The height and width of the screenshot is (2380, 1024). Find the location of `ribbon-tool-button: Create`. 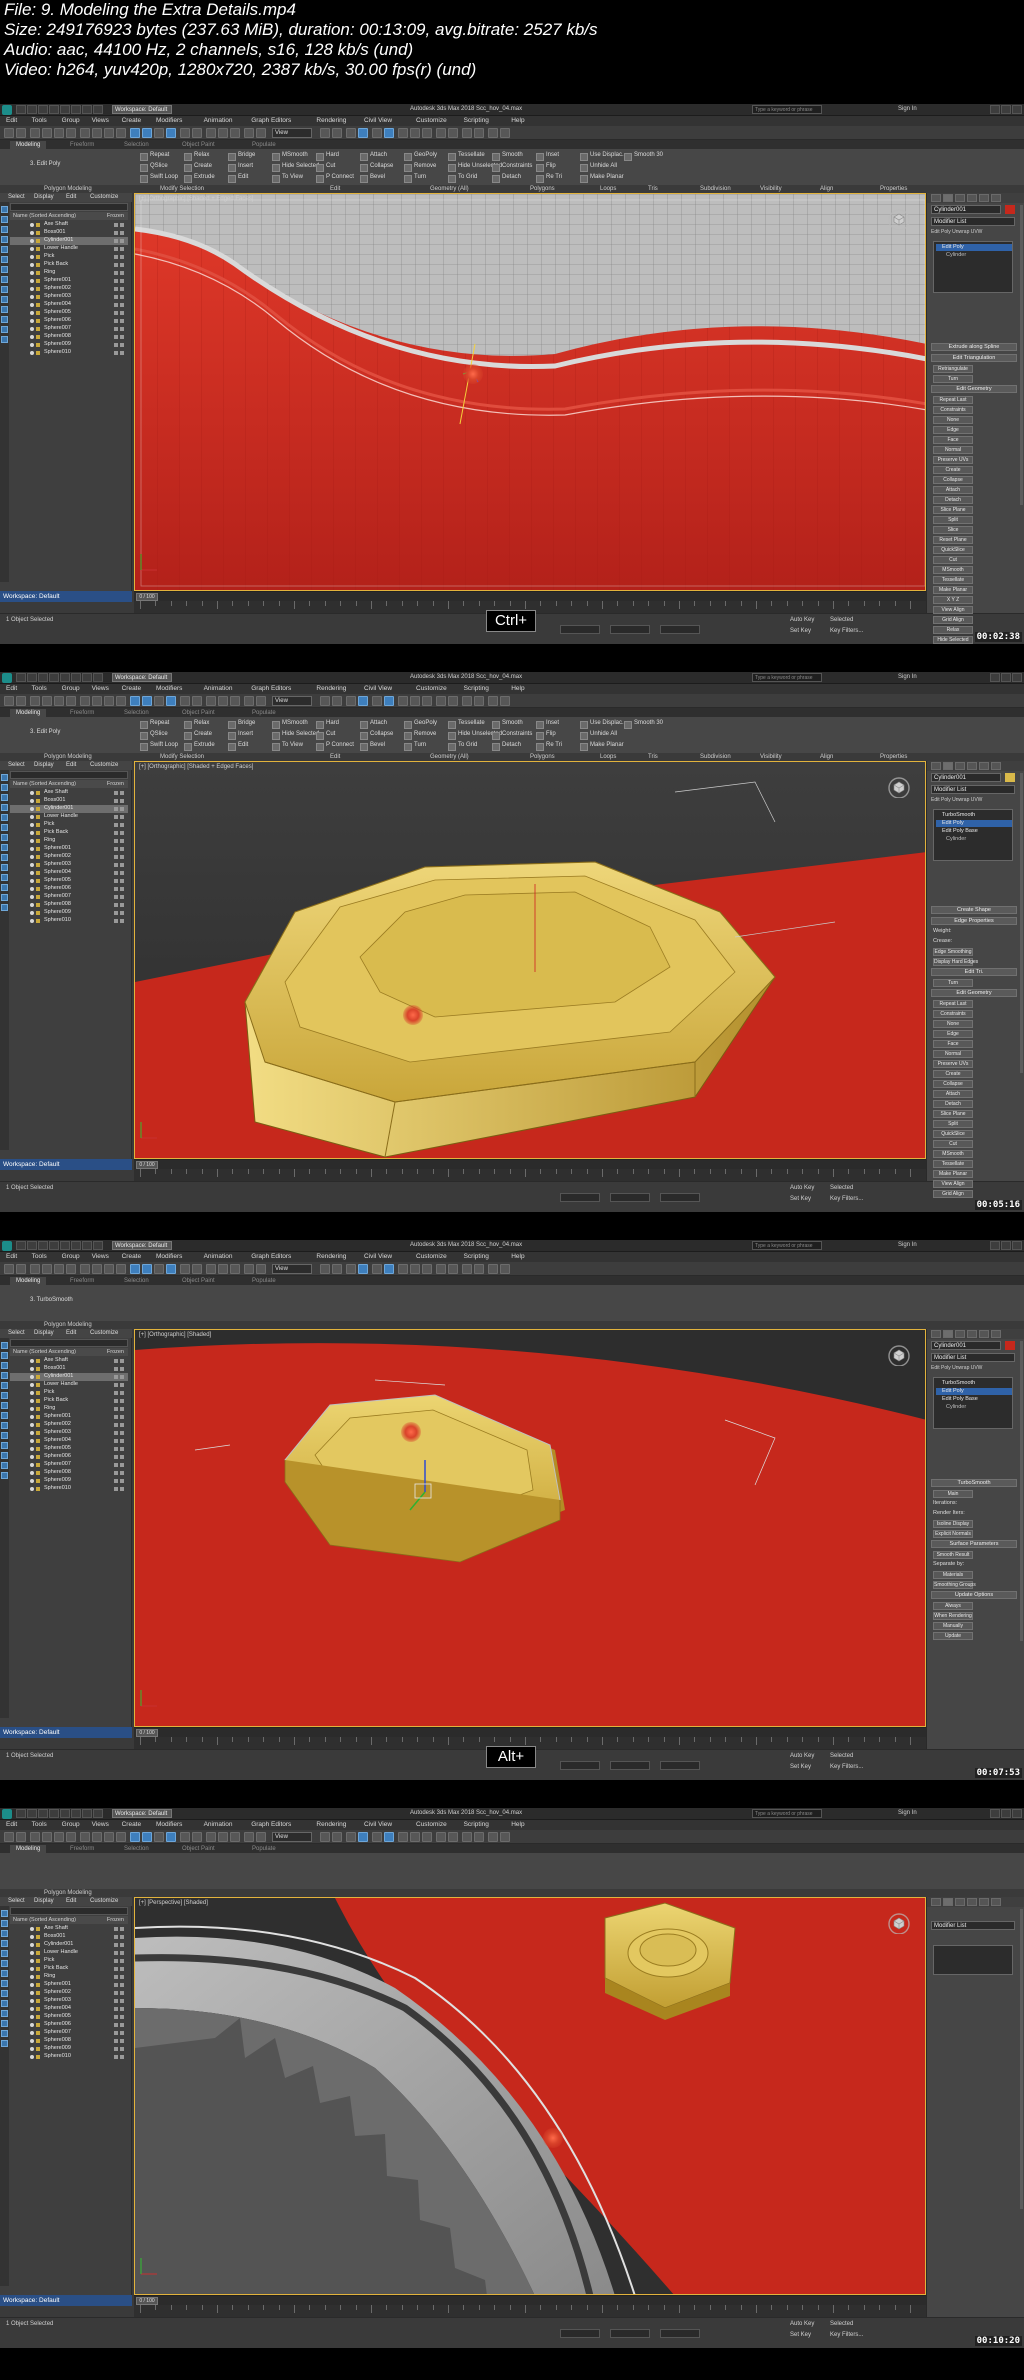

ribbon-tool-button: Create is located at coordinates (203, 734).